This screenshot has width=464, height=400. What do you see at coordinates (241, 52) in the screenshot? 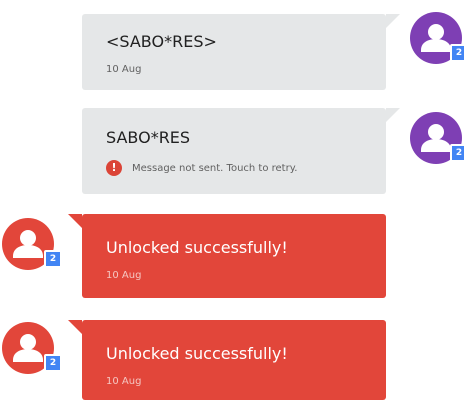
I see `message-bubble-outgoing: <SABO*RES> 10 Aug` at bounding box center [241, 52].